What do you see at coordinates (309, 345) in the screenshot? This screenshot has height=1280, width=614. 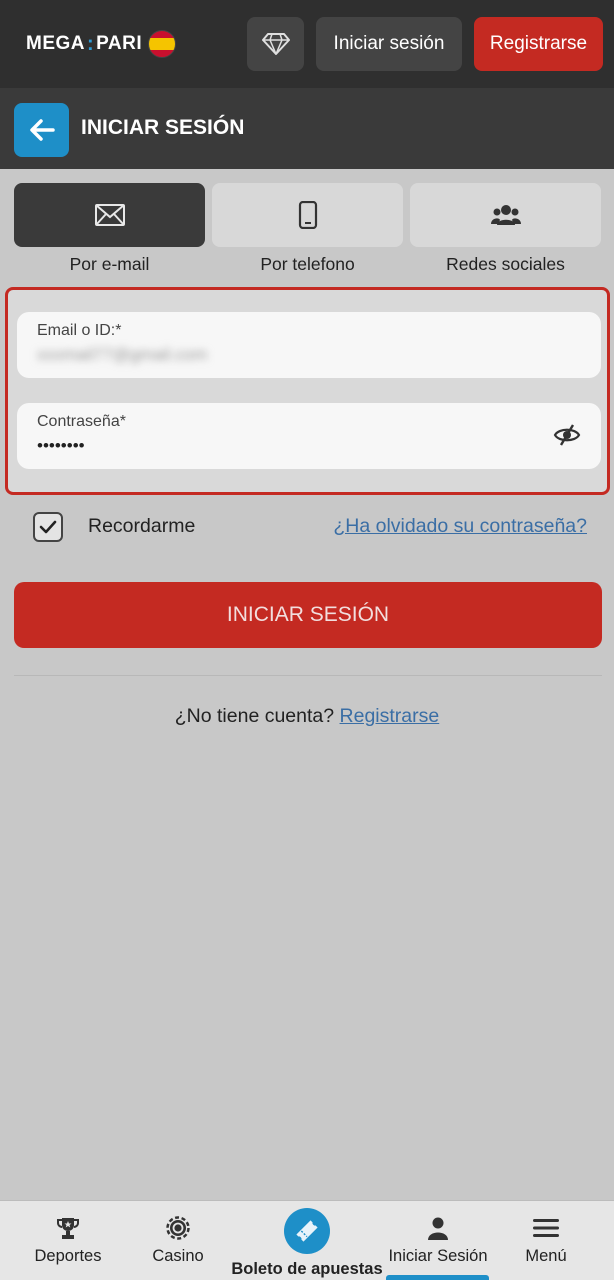 I see `email-field: Email o ID:* xxxmail77@gmail.com` at bounding box center [309, 345].